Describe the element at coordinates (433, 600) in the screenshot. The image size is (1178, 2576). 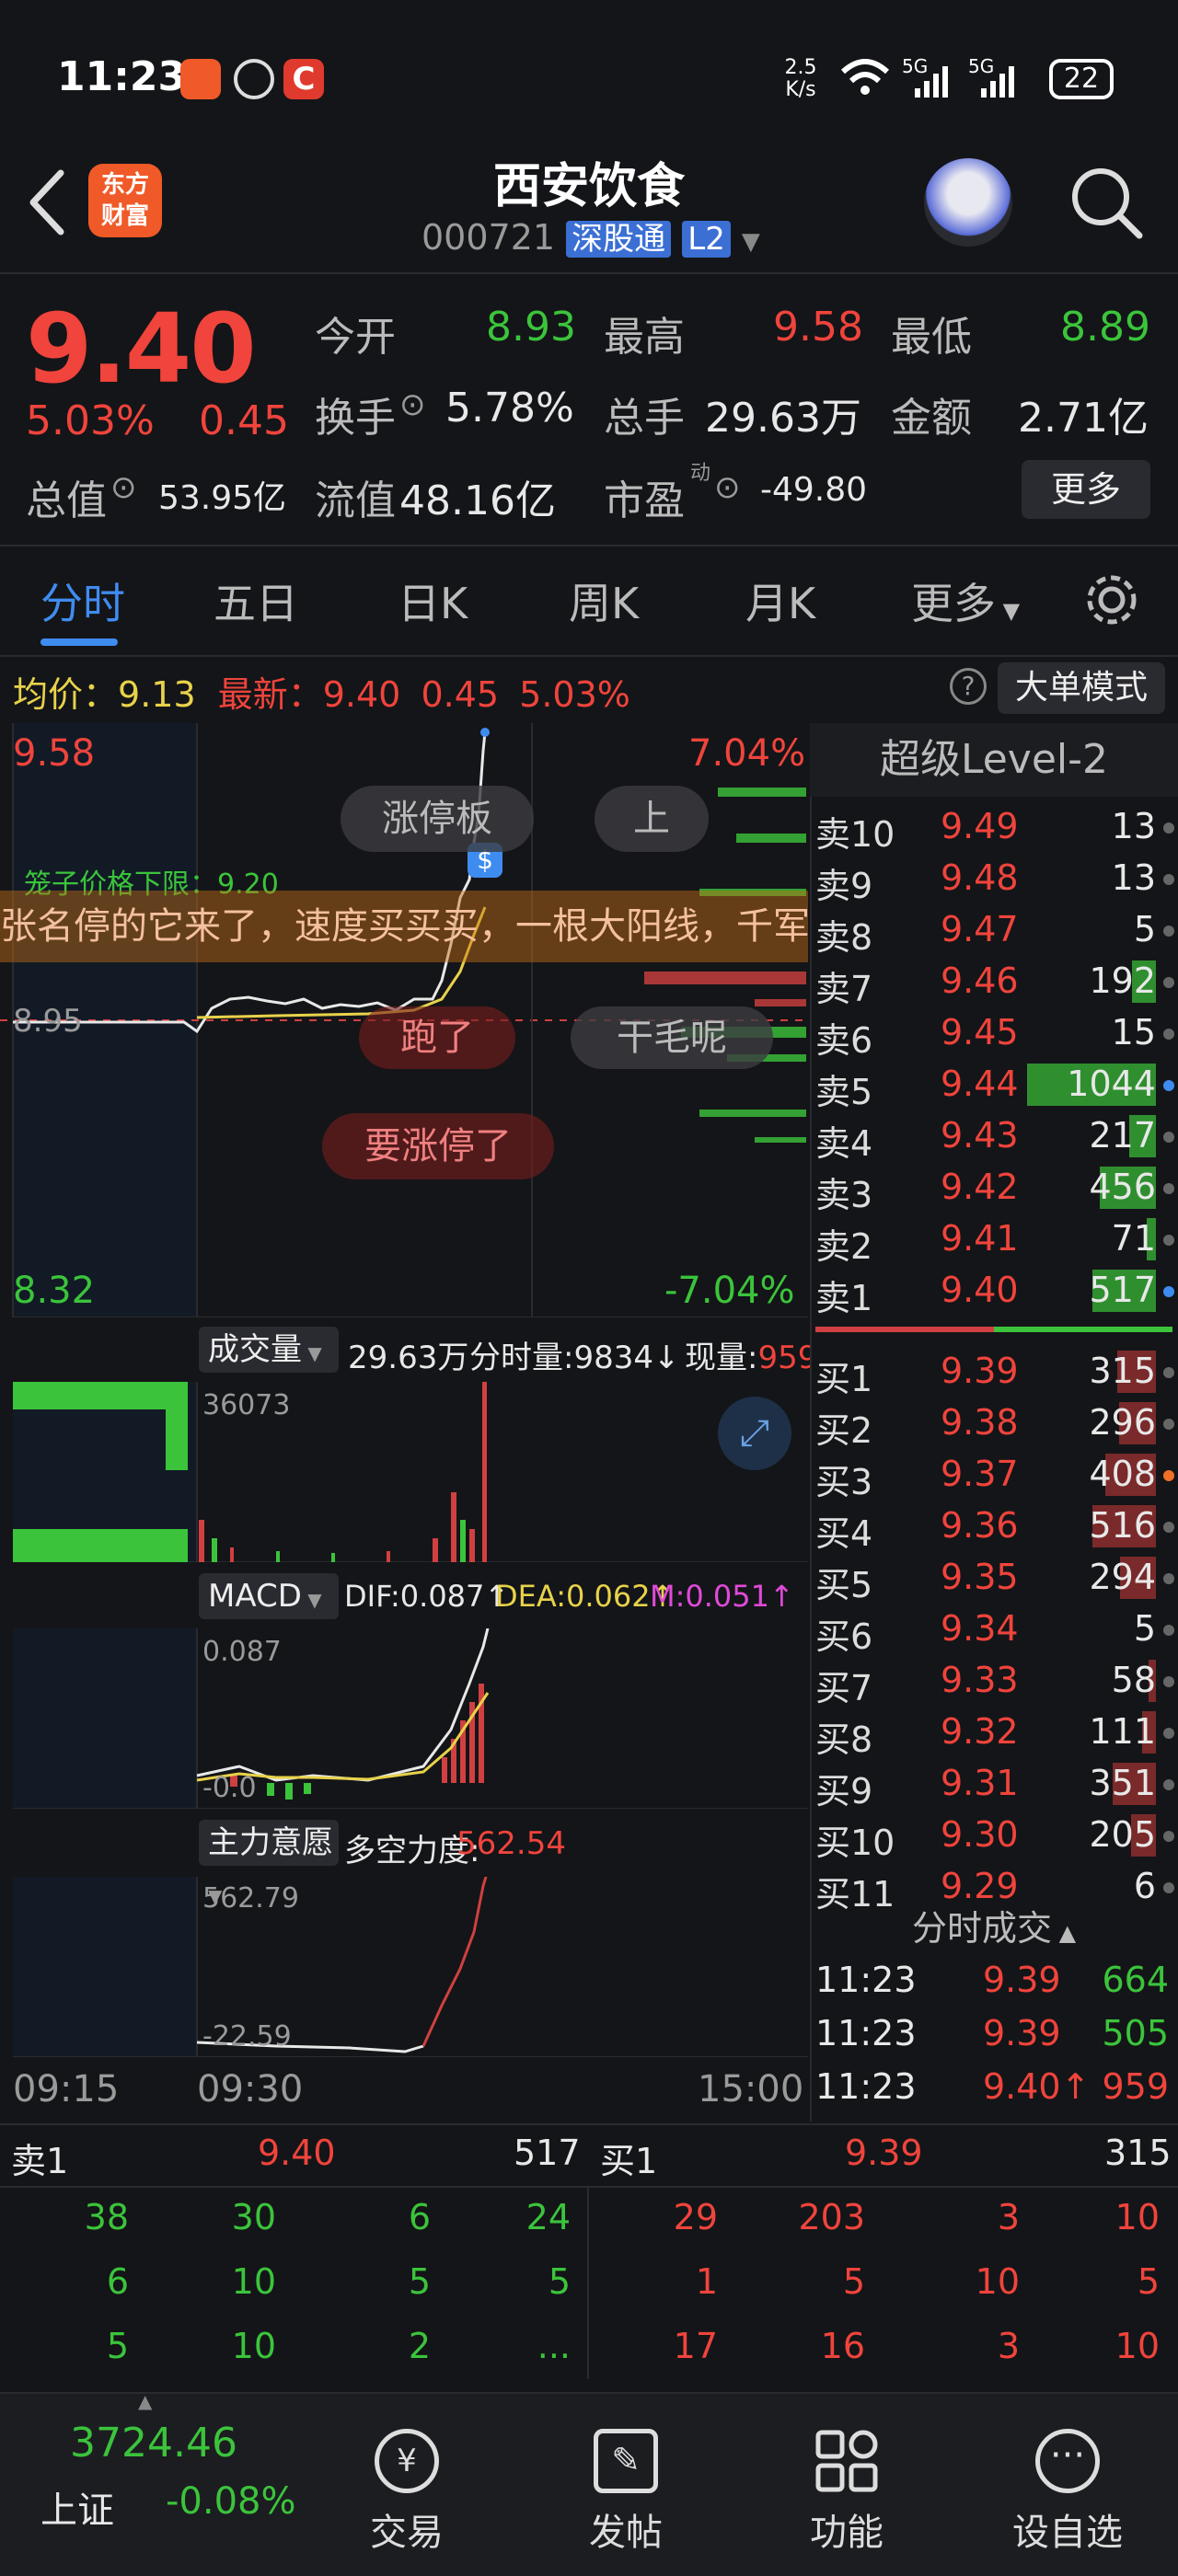
I see `tab-daily-k: 日K` at that location.